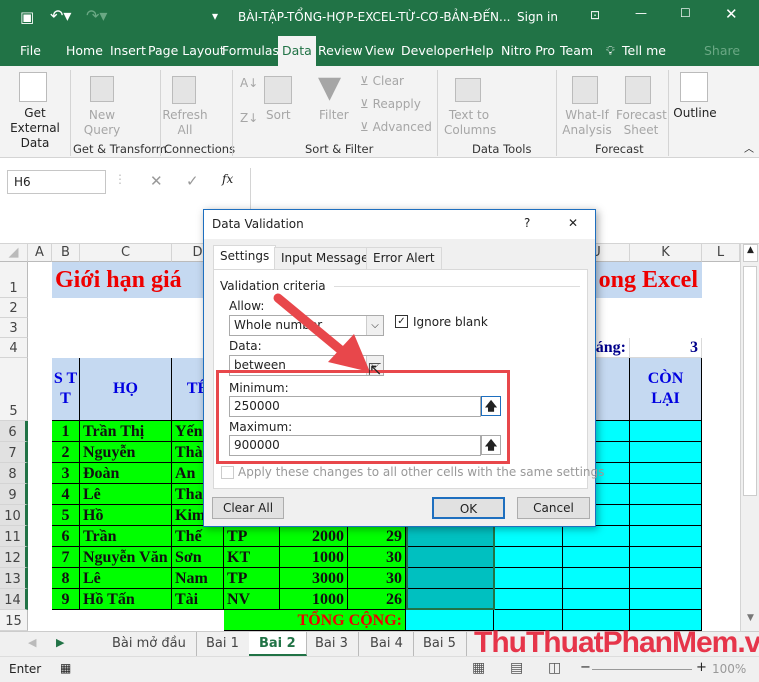 The width and height of the screenshot is (759, 682). Describe the element at coordinates (722, 50) in the screenshot. I see `share-button: Share` at that location.